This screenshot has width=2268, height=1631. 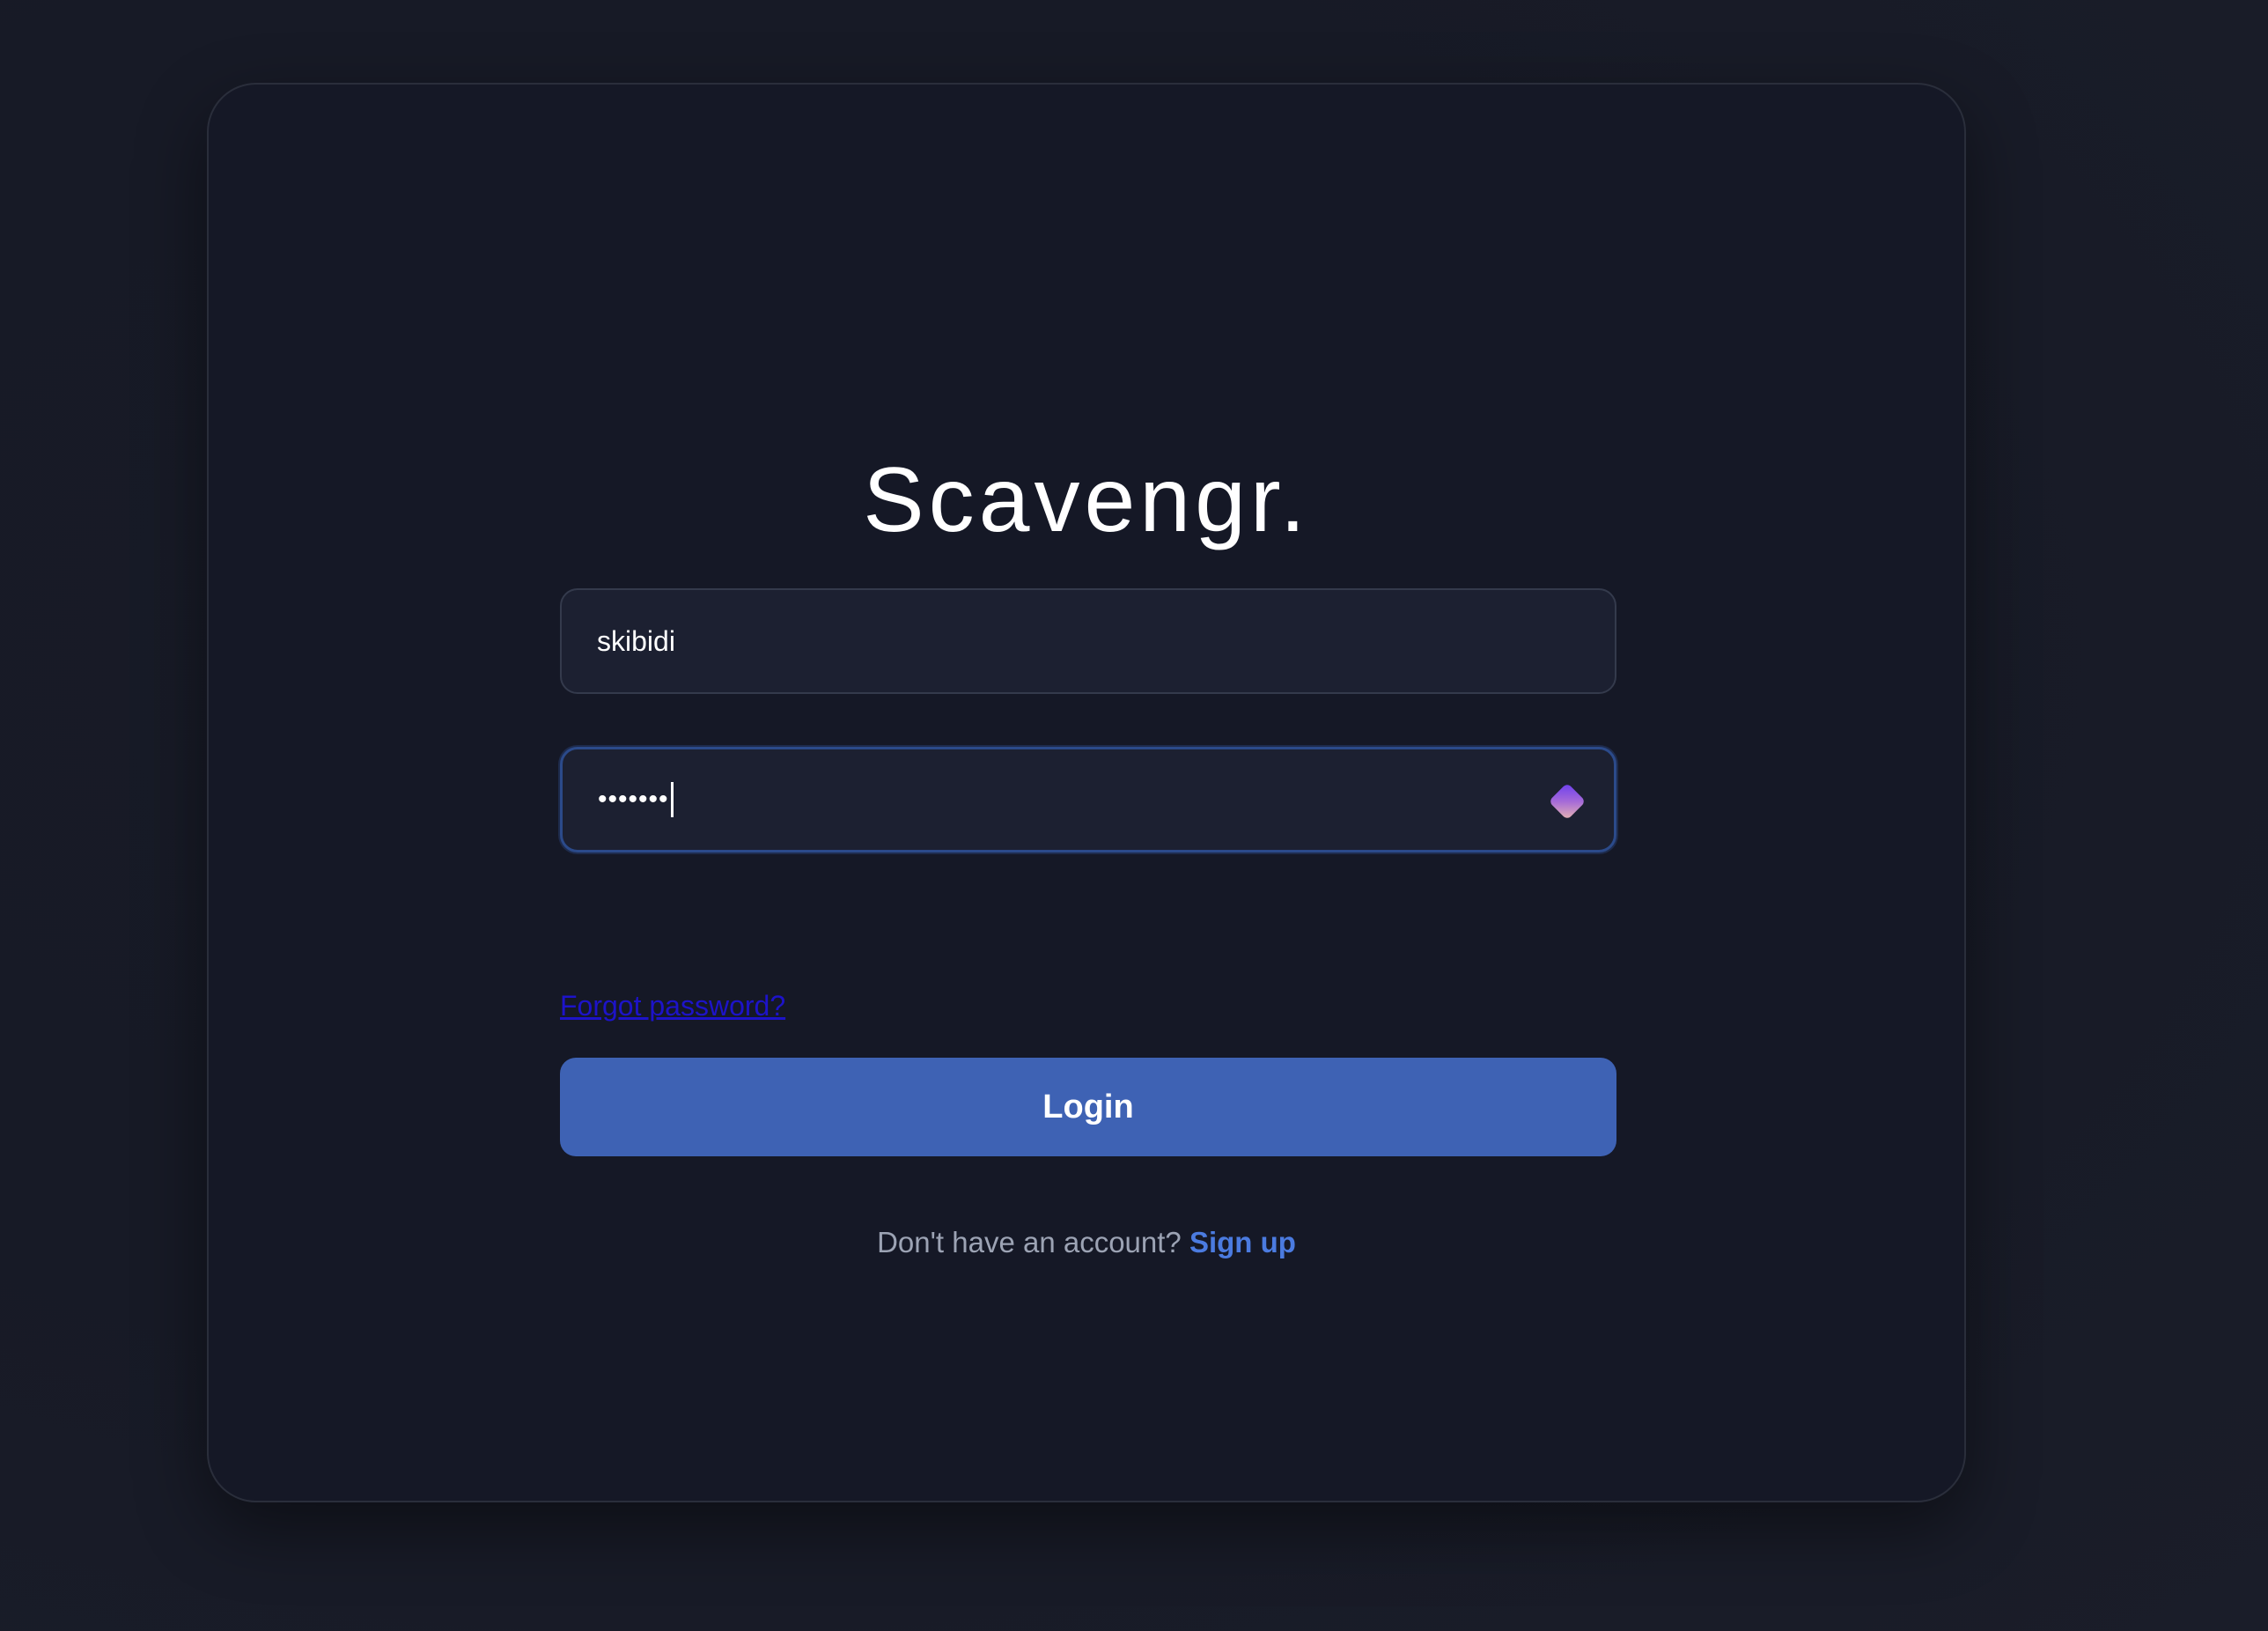 I want to click on username-field: skibidi, so click(x=1088, y=641).